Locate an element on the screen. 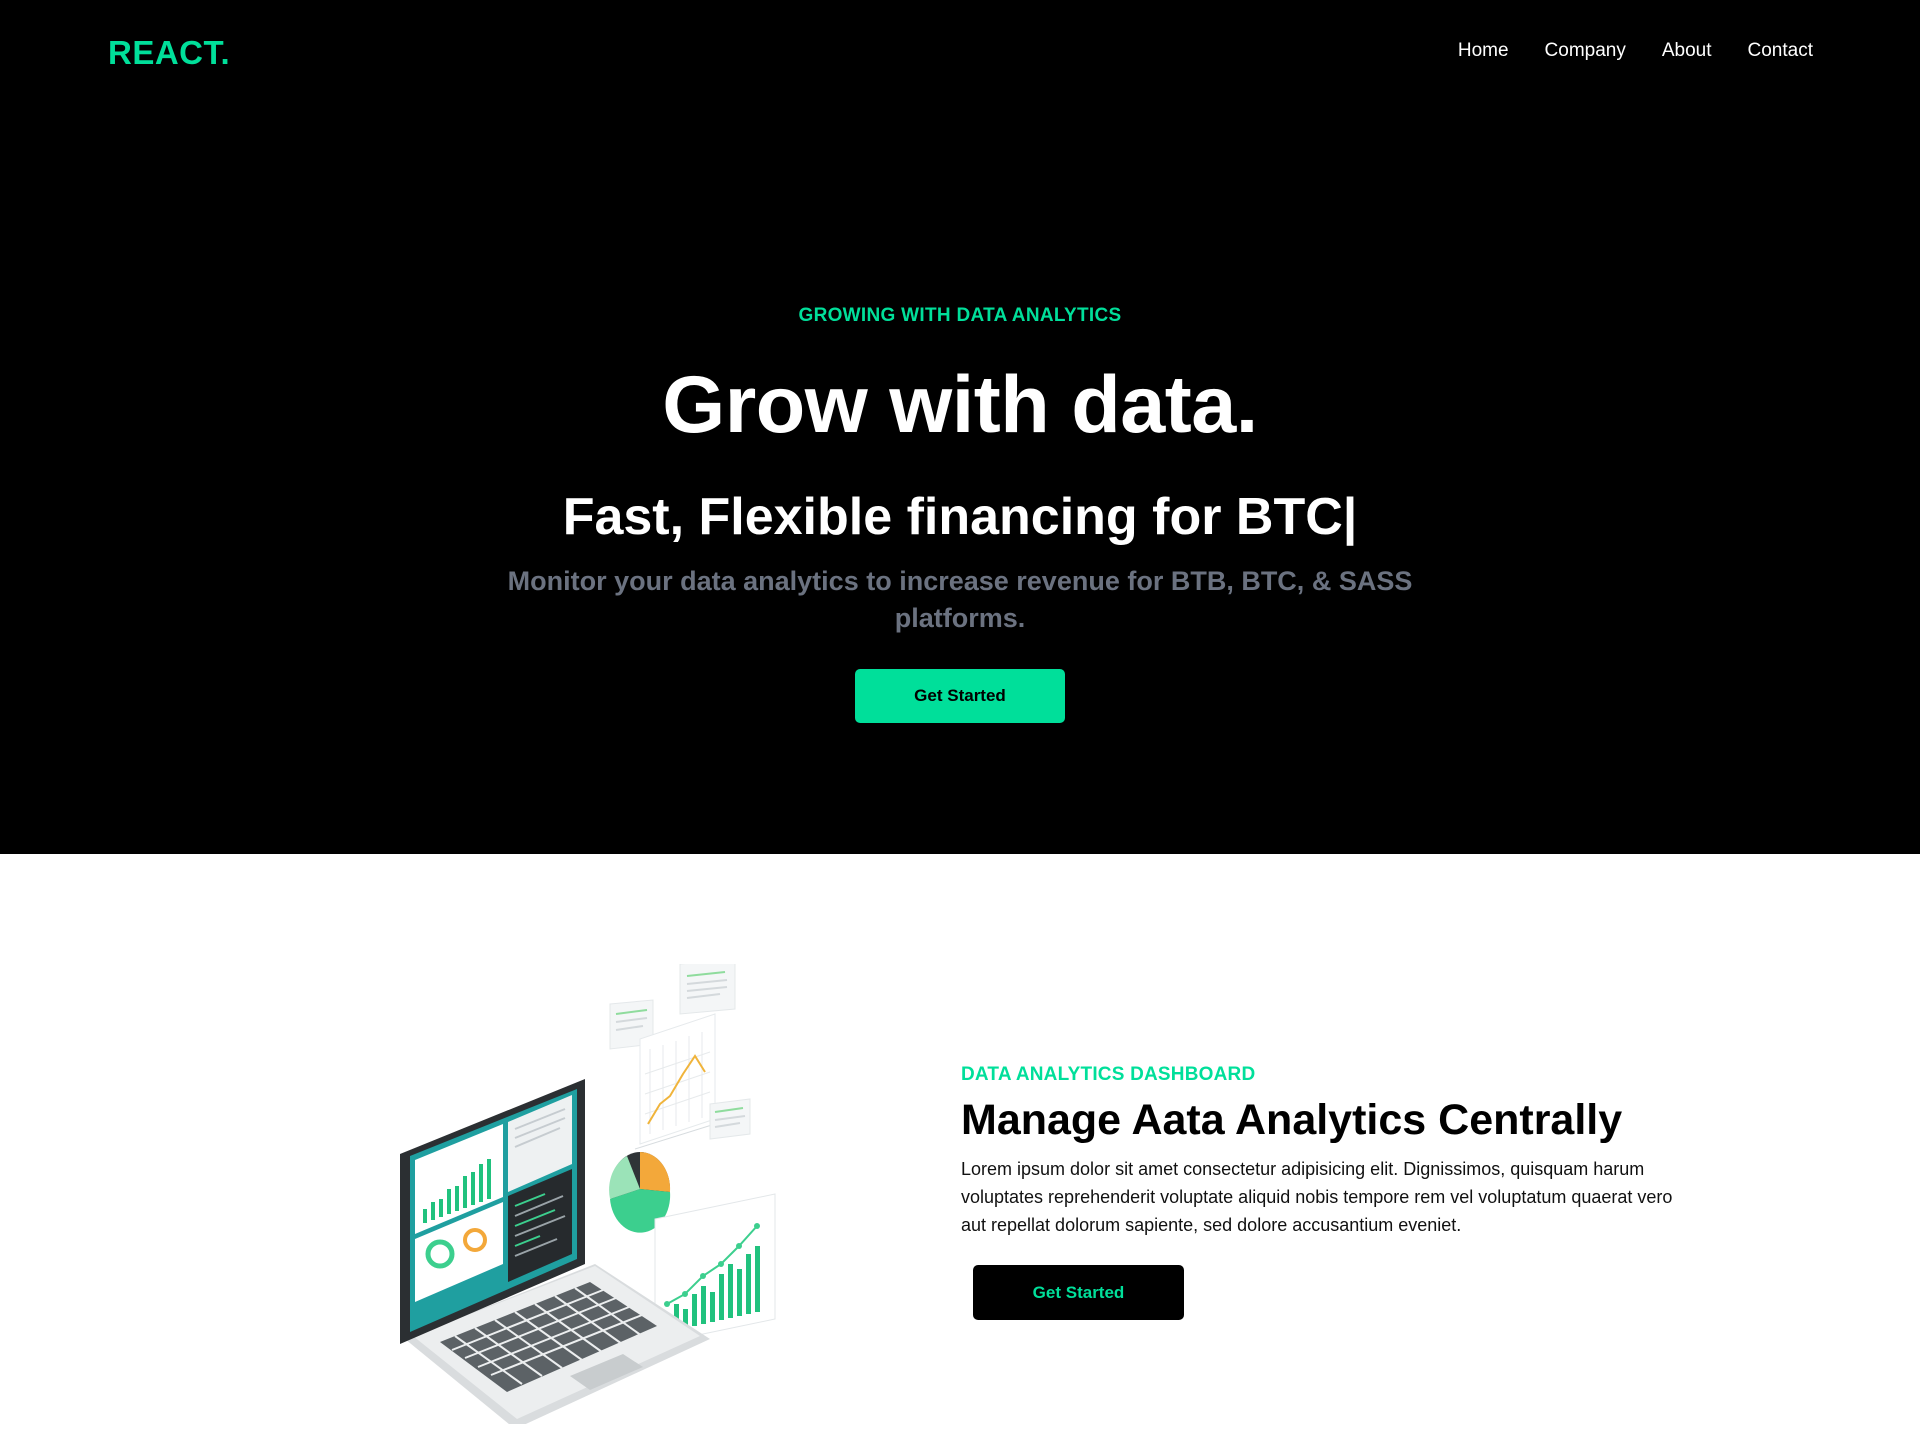 This screenshot has height=1439, width=1920. feature-title: Manage Aata Analytics Centrally is located at coordinates (1292, 1120).